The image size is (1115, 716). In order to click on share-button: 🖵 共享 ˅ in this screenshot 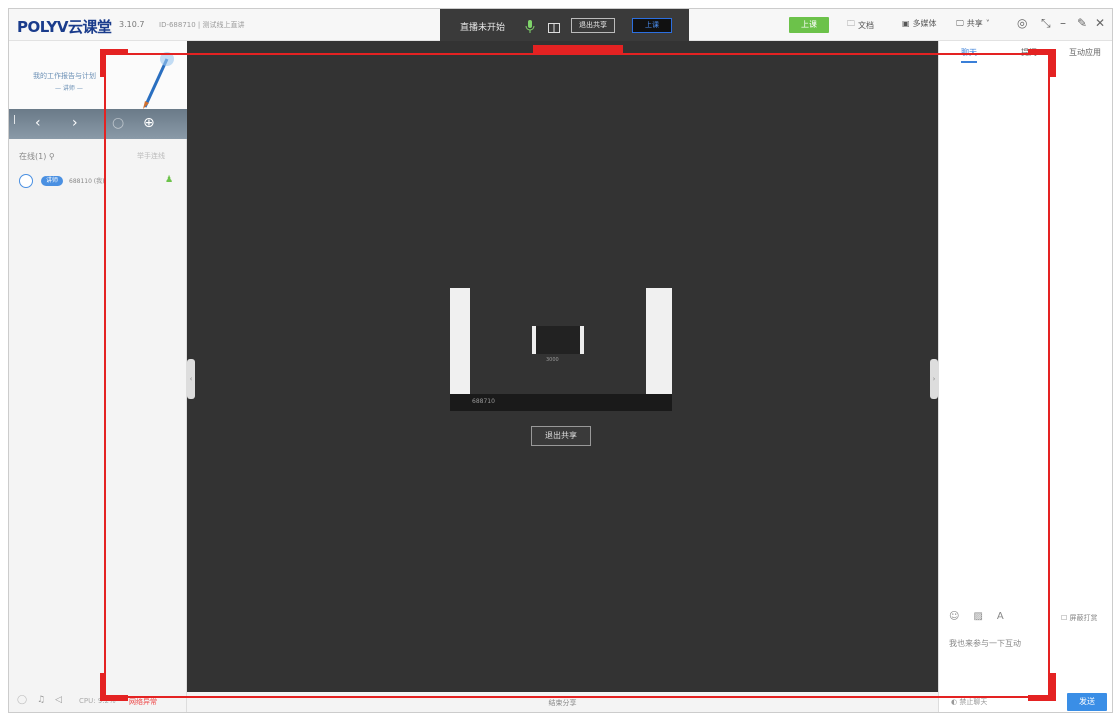, I will do `click(973, 23)`.